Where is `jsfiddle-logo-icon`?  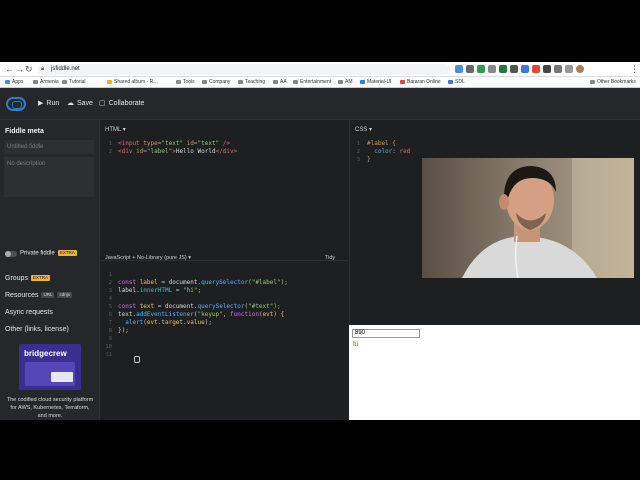 jsfiddle-logo-icon is located at coordinates (16, 104).